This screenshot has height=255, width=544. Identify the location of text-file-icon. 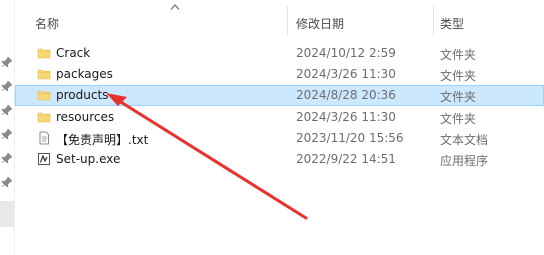
(44, 138).